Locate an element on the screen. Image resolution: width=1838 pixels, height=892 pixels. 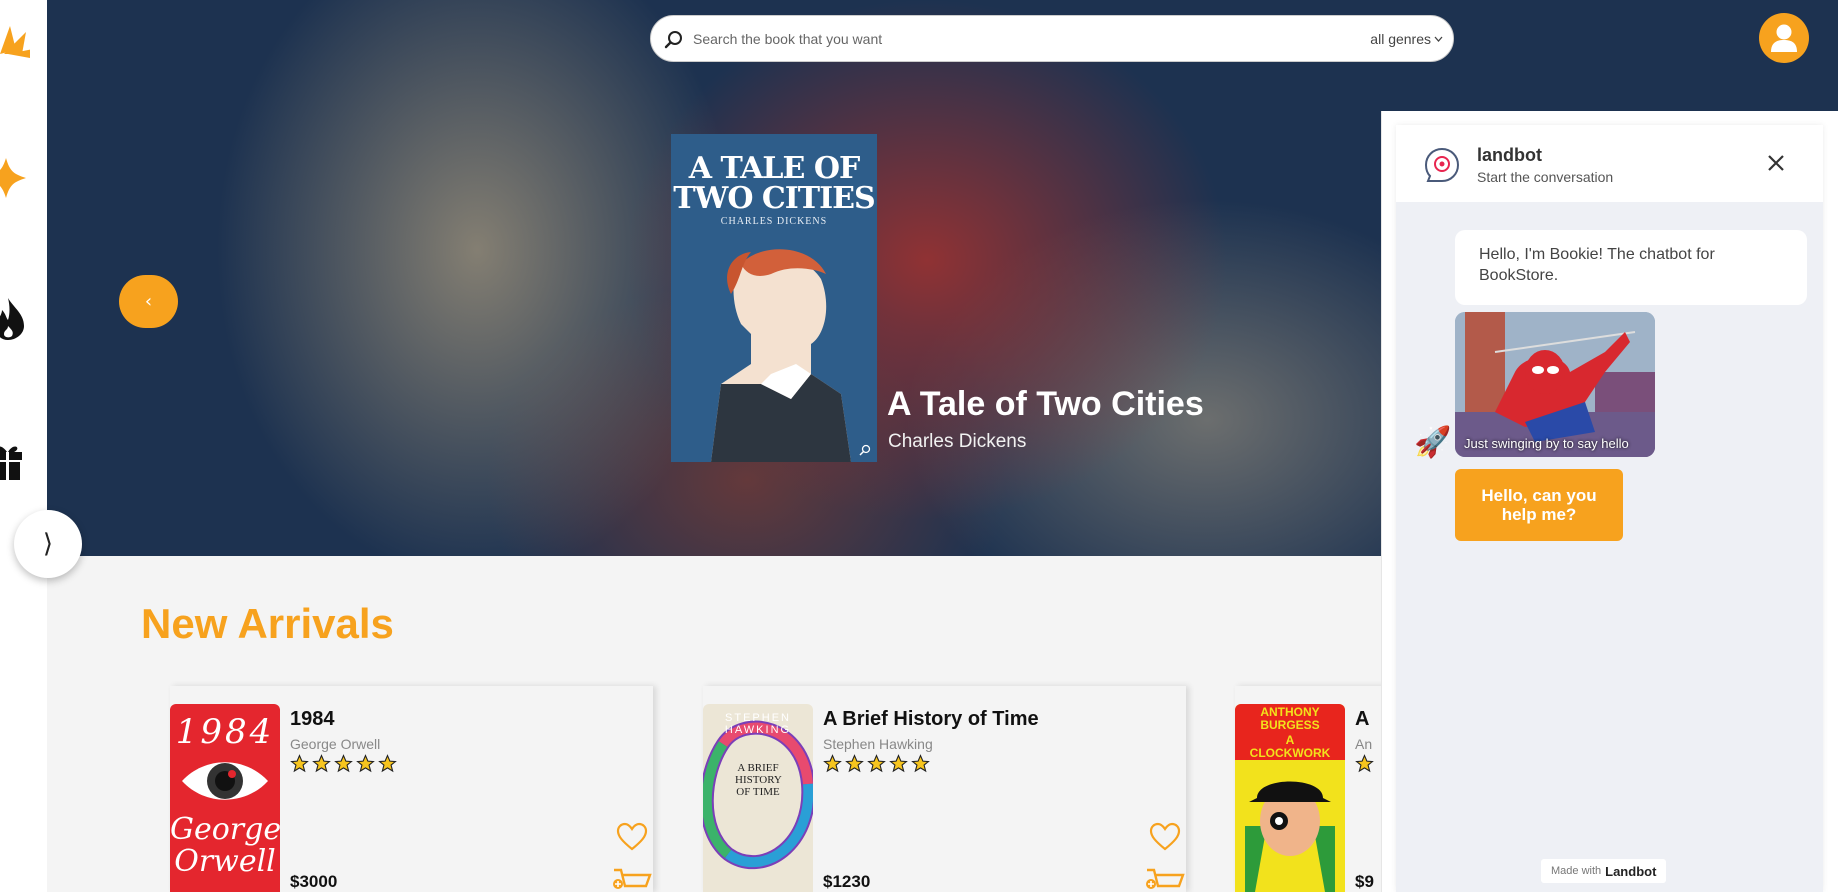
rocket-icon: 🚀 is located at coordinates (1433, 442).